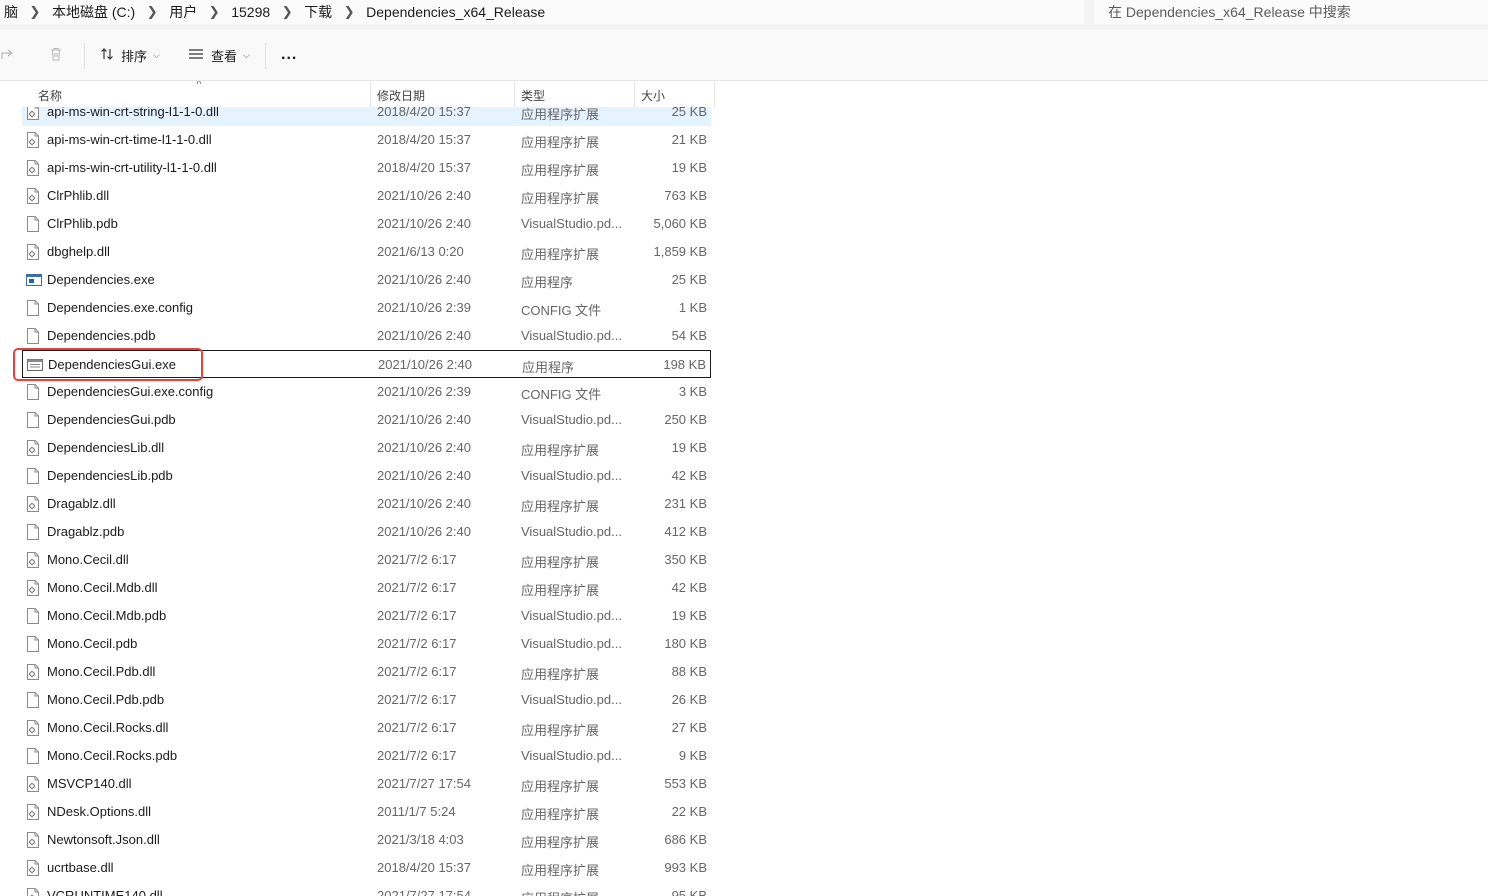 This screenshot has height=896, width=1488. Describe the element at coordinates (183, 12) in the screenshot. I see `breadcrumb-item: 用户` at that location.